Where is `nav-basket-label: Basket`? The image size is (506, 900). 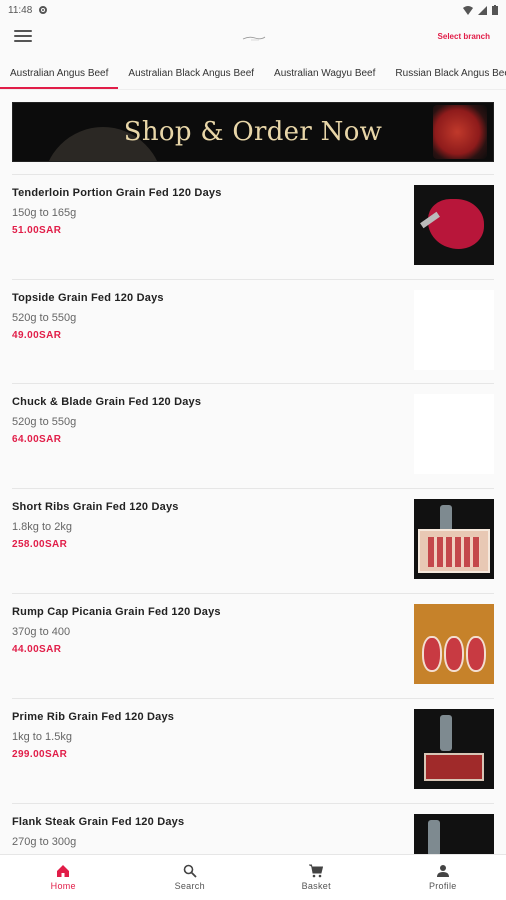 nav-basket-label: Basket is located at coordinates (316, 886).